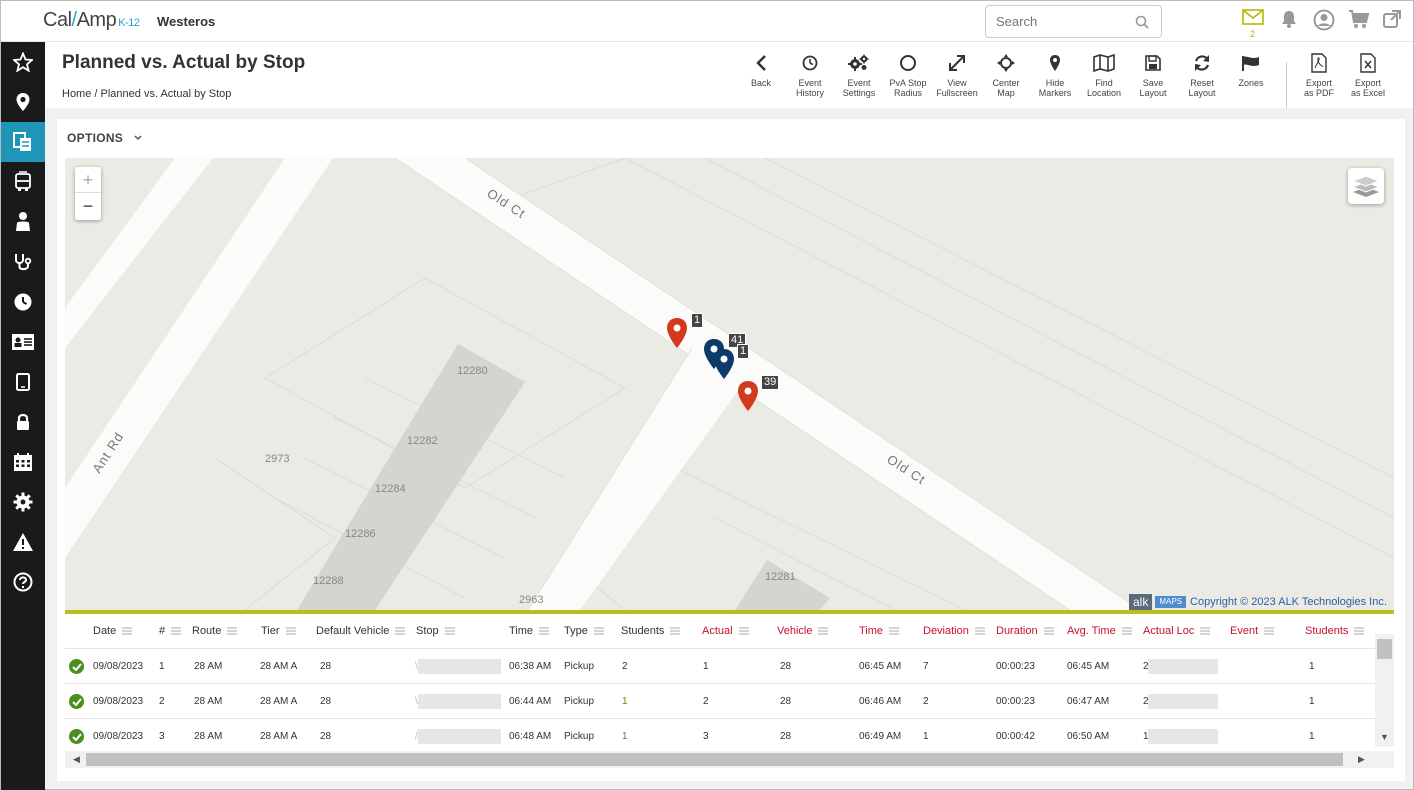 The height and width of the screenshot is (790, 1414). Describe the element at coordinates (810, 75) in the screenshot. I see `event-history-button: Event History` at that location.